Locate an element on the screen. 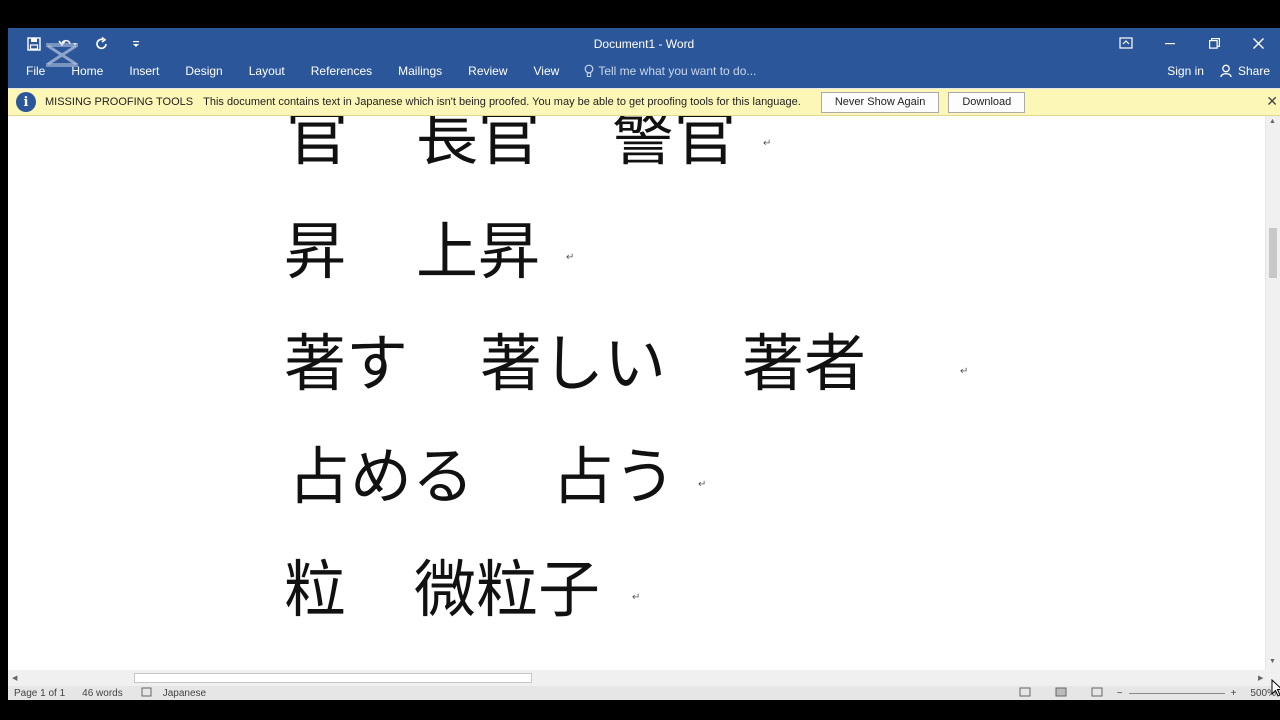  tab-references: References is located at coordinates (341, 71).